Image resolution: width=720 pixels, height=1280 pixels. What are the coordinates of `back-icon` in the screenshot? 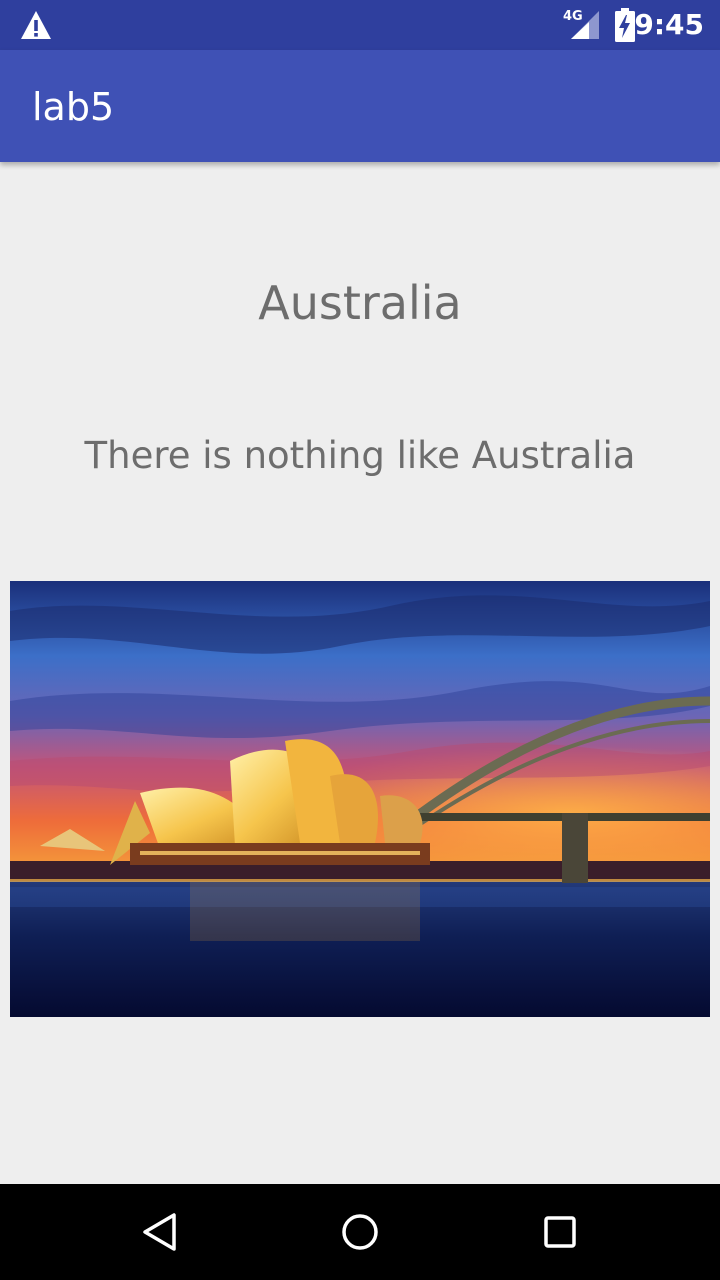 It's located at (159, 1232).